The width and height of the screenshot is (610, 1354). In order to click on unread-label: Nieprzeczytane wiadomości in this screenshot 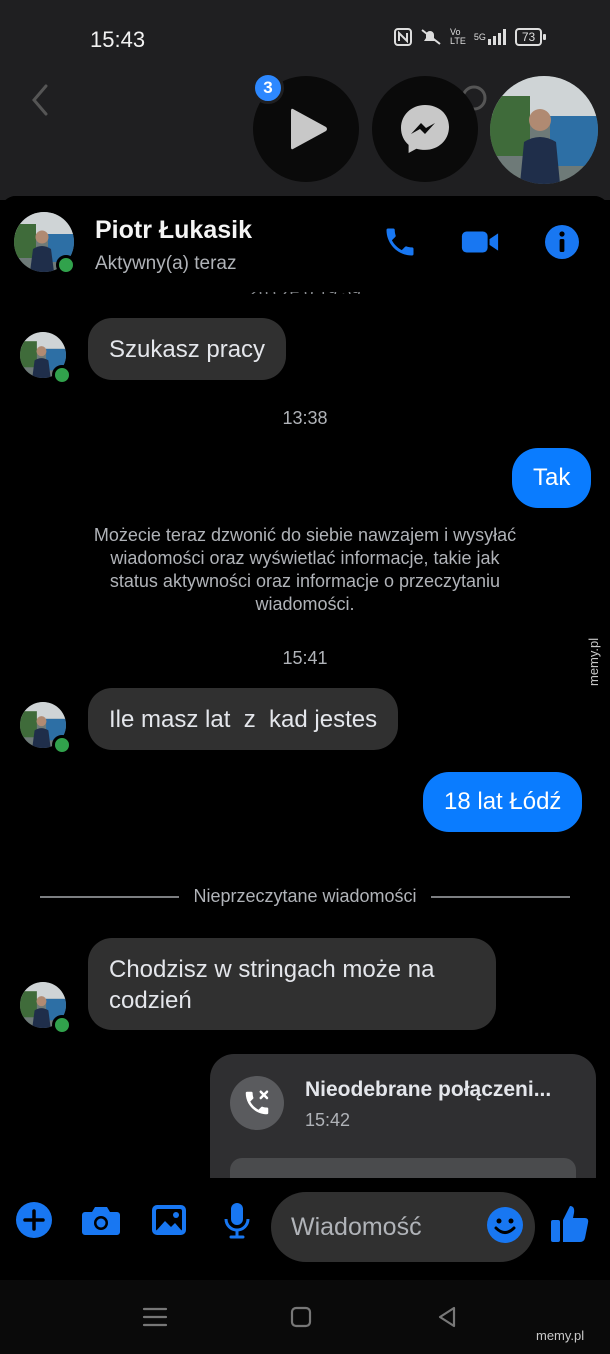, I will do `click(305, 896)`.